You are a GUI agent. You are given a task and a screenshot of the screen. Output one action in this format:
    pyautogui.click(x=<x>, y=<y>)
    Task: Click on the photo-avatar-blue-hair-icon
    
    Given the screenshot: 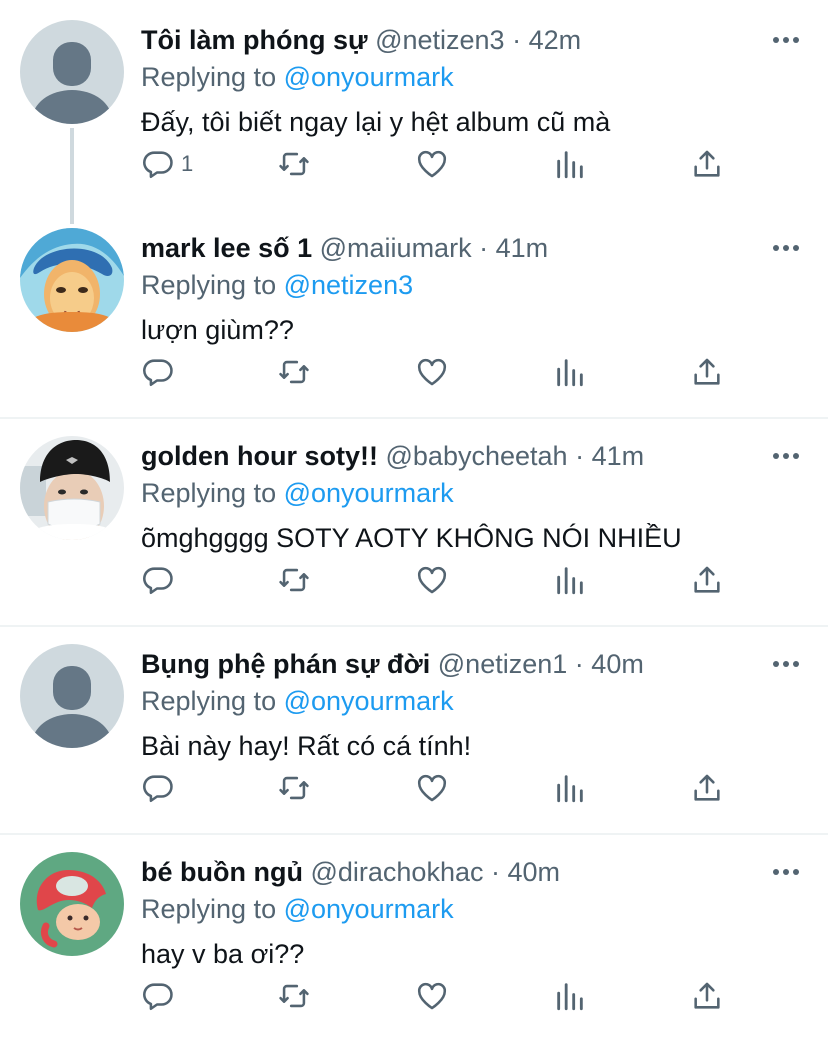 What is the action you would take?
    pyautogui.click(x=72, y=280)
    